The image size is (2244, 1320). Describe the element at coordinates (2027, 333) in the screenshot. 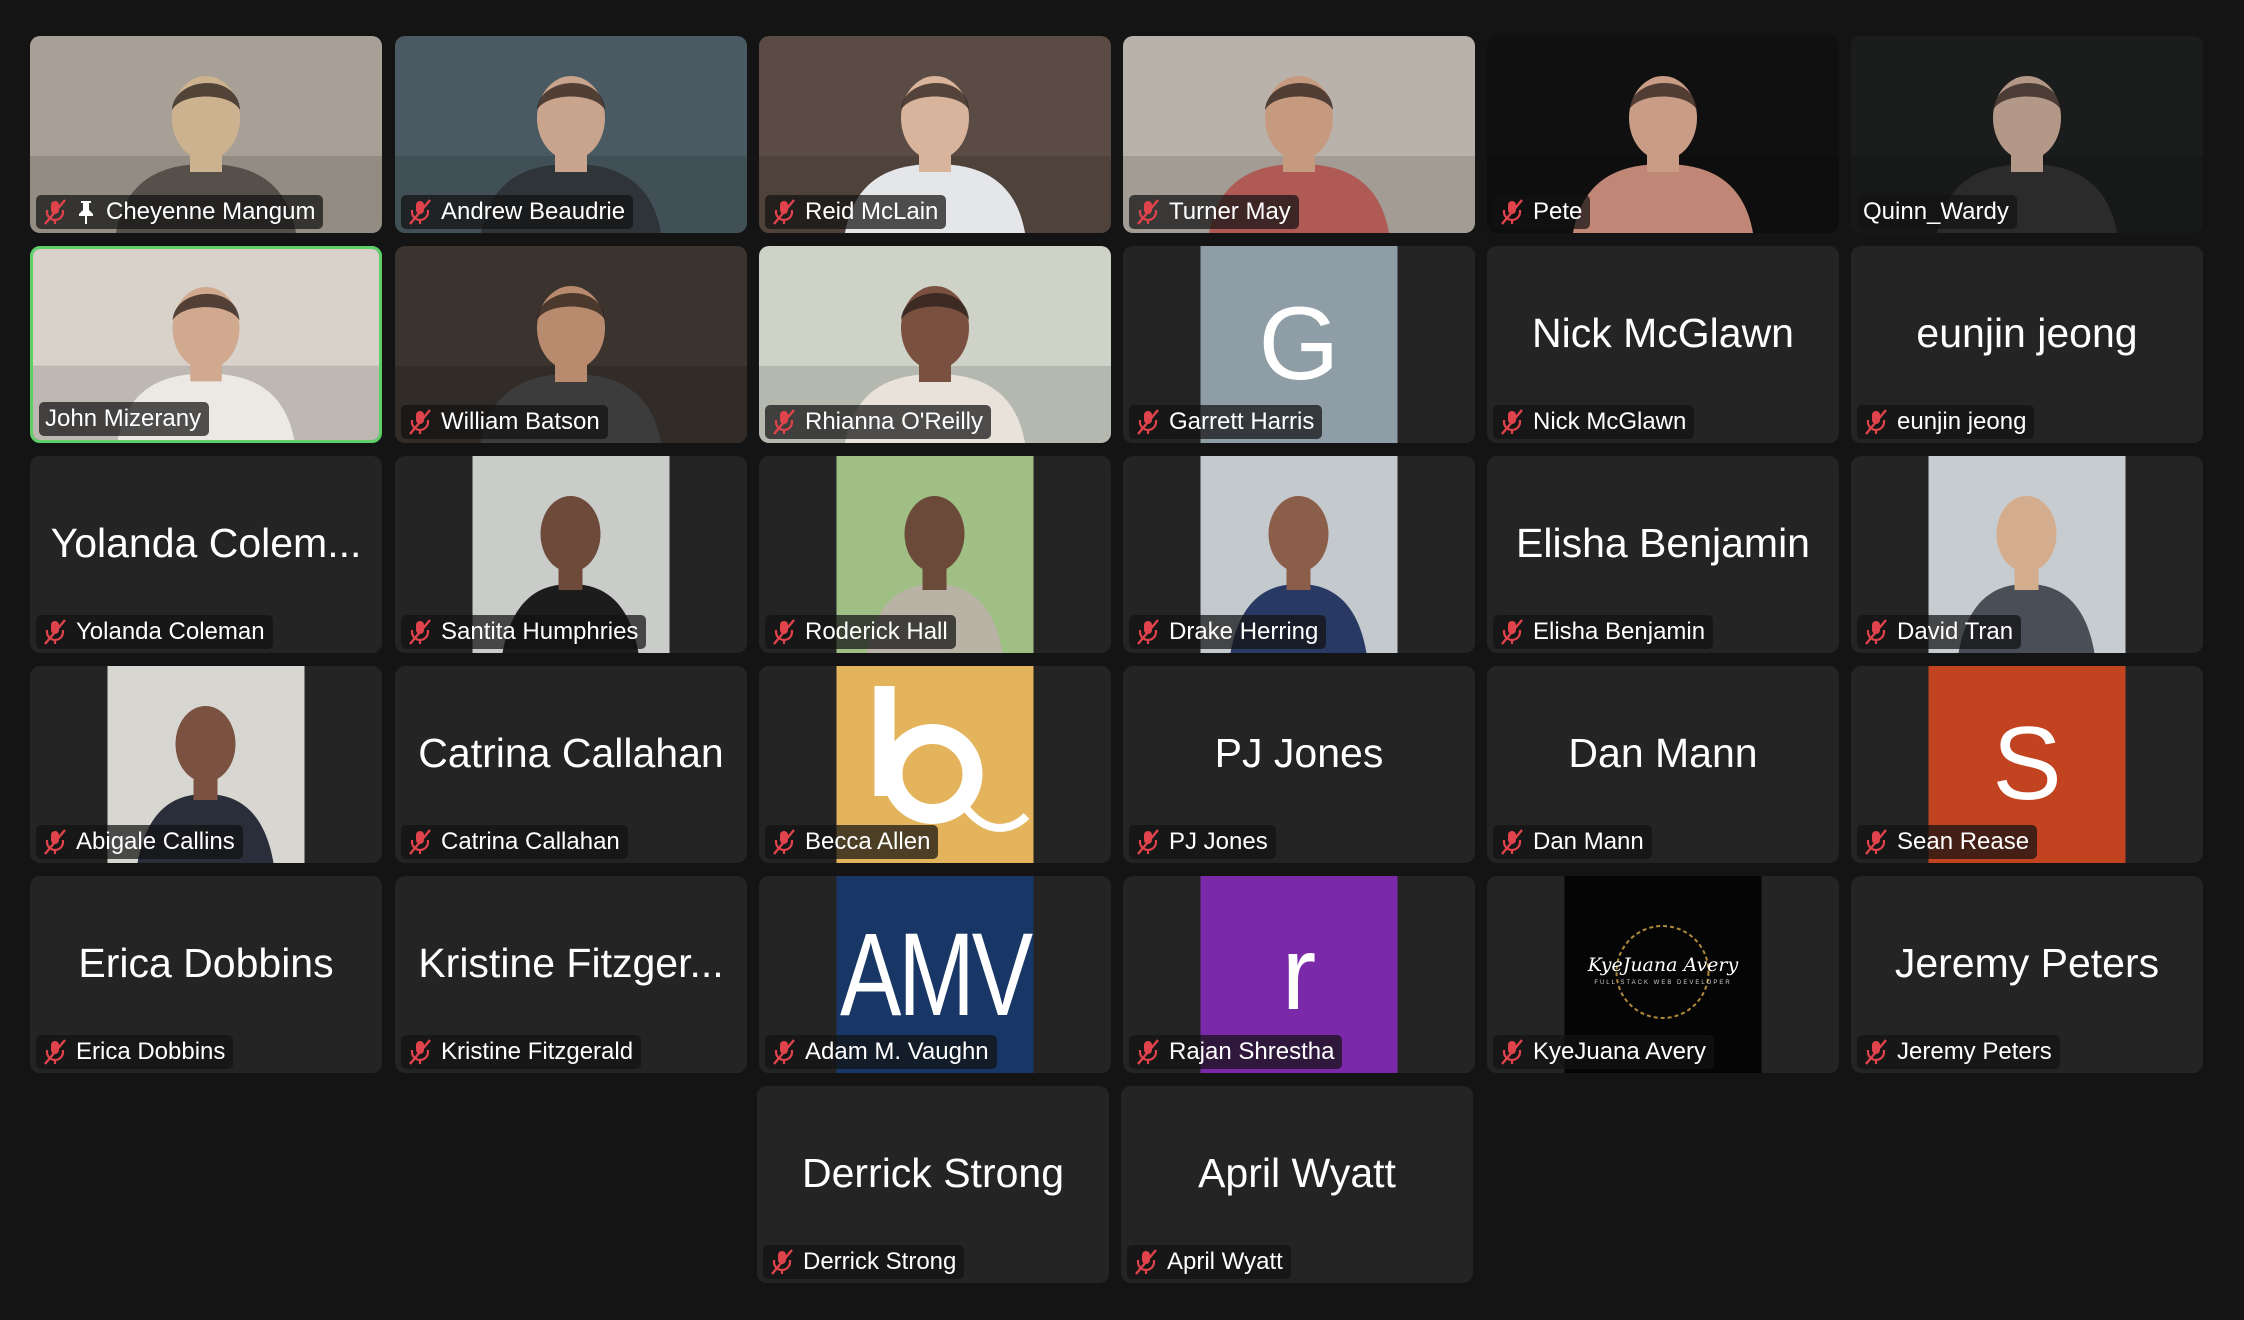

I see `participant-display-name: eunjin jeong` at that location.